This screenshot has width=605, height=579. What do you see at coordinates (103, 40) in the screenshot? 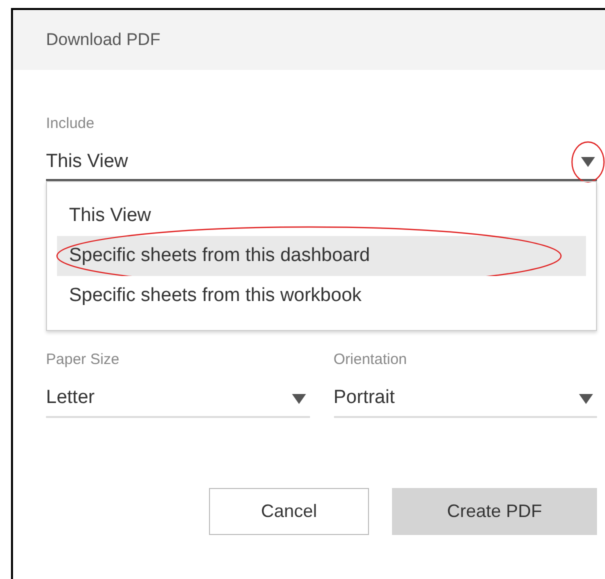
I see `dialog-title: Download PDF` at bounding box center [103, 40].